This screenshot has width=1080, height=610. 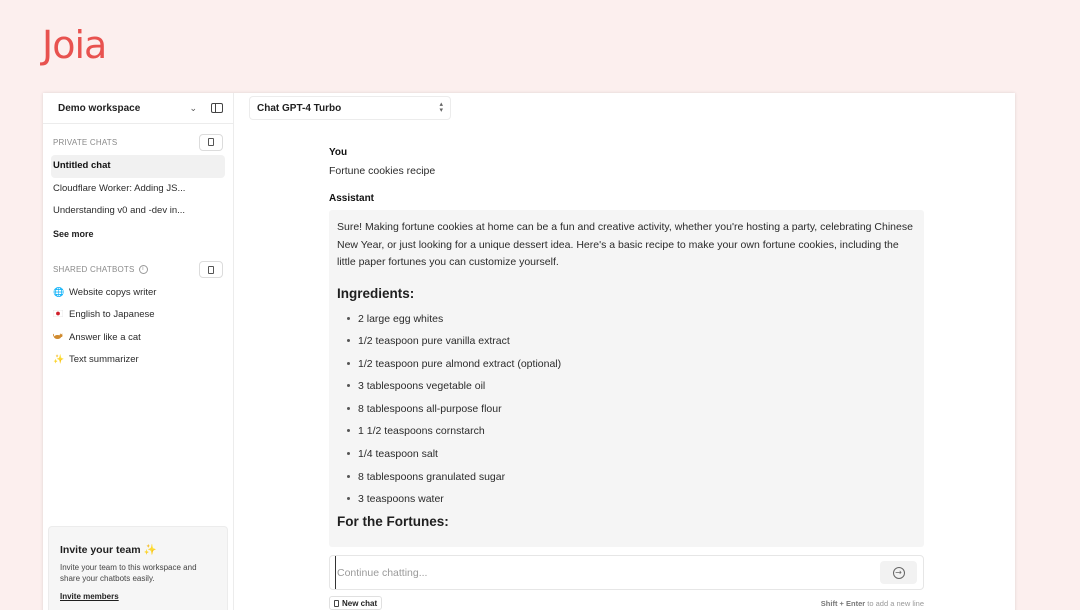 What do you see at coordinates (626, 321) in the screenshot?
I see `list-item: 2 large egg whites` at bounding box center [626, 321].